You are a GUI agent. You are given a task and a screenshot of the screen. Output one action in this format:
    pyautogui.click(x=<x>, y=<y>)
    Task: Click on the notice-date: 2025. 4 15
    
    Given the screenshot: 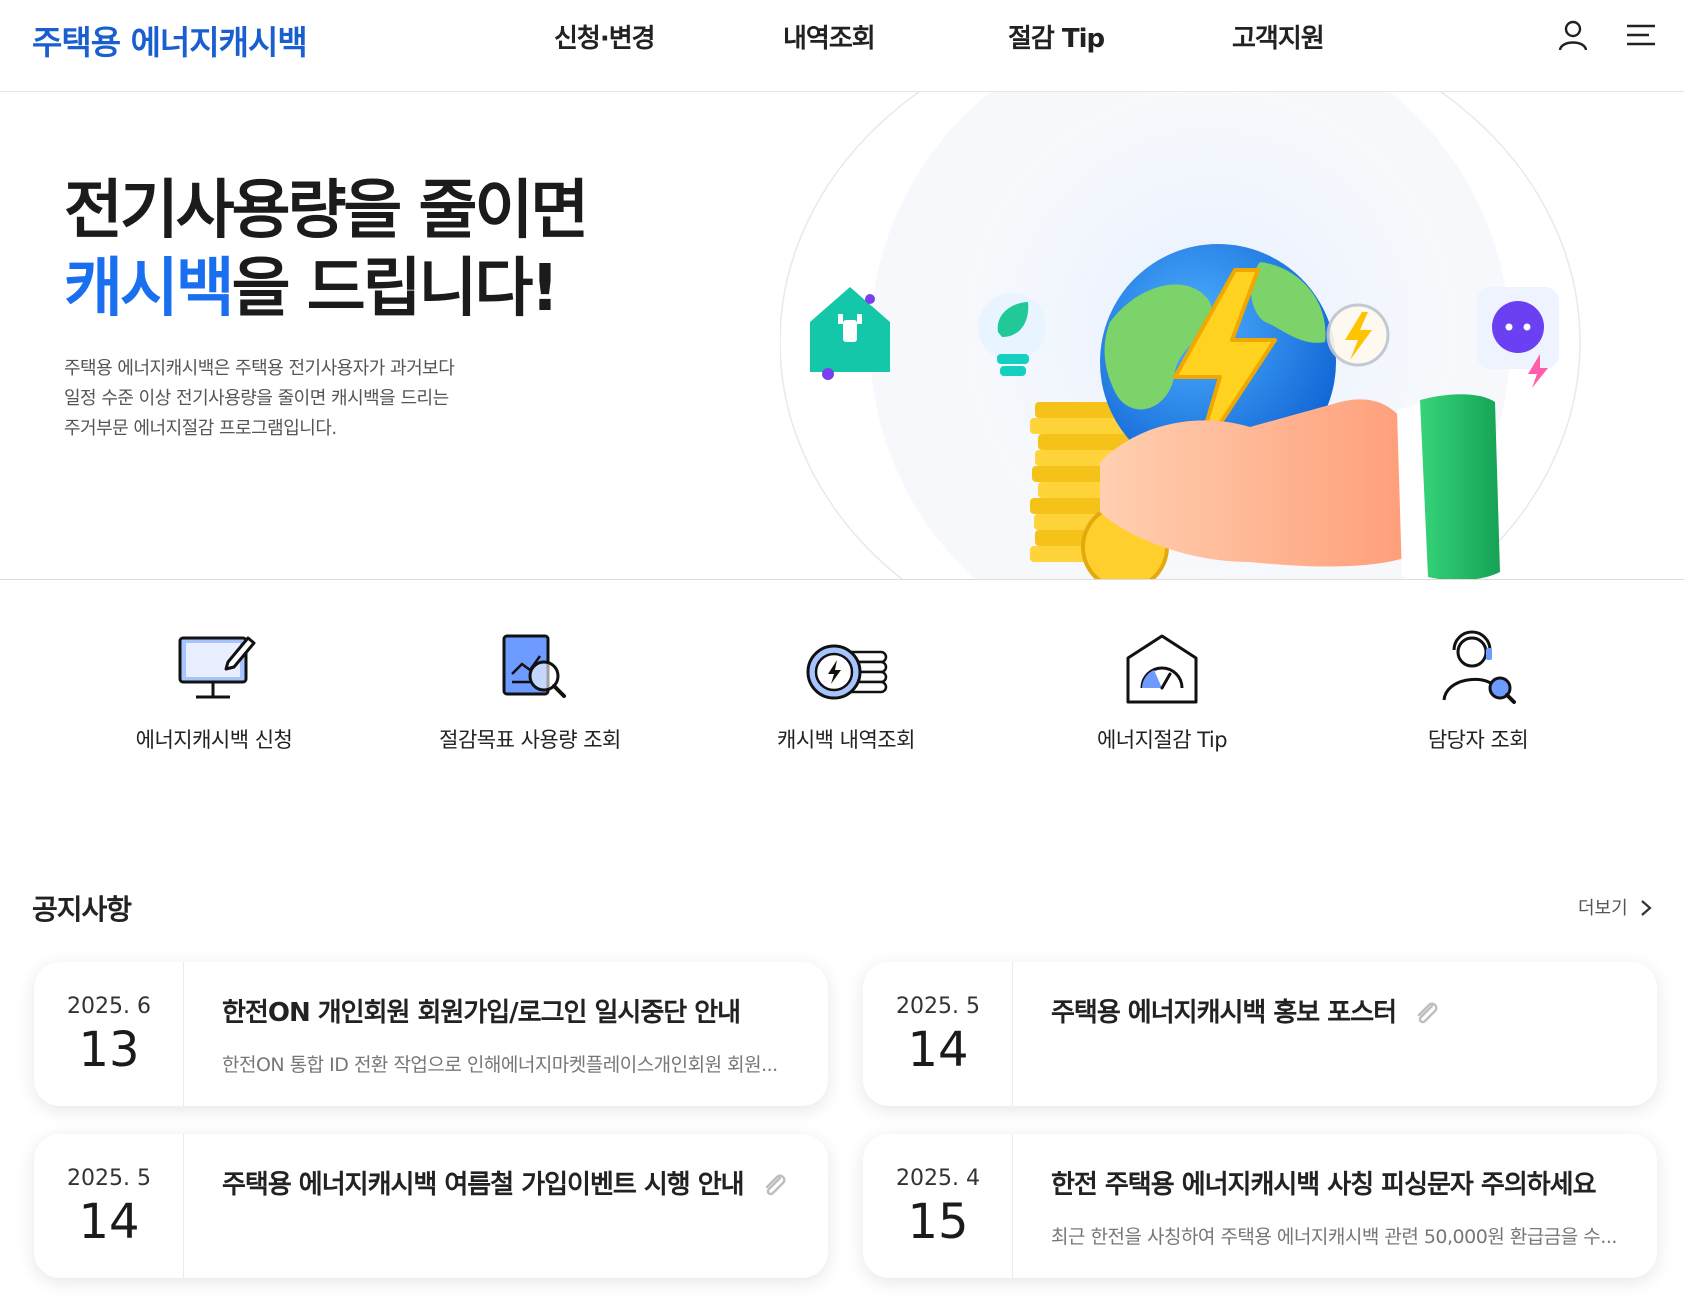 What is the action you would take?
    pyautogui.click(x=938, y=1206)
    